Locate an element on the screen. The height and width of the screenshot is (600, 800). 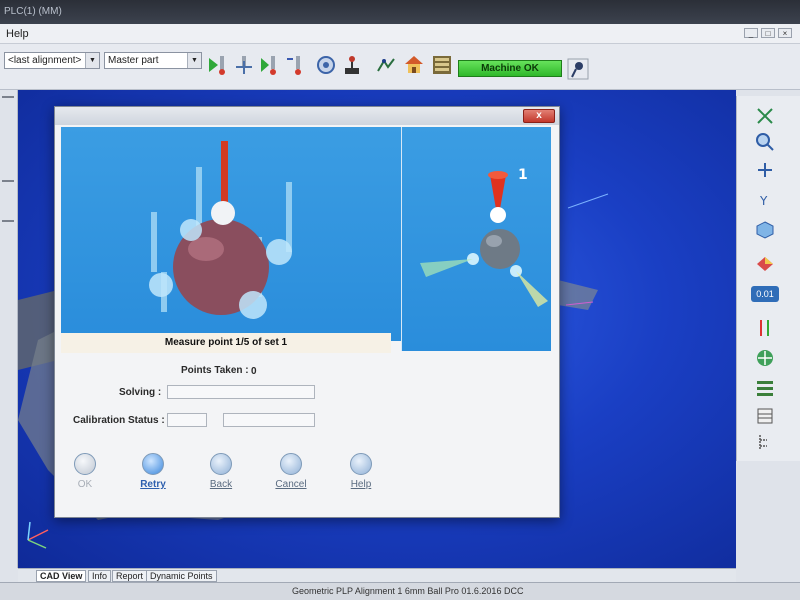
tab-info: Info is located at coordinates (100, 576).